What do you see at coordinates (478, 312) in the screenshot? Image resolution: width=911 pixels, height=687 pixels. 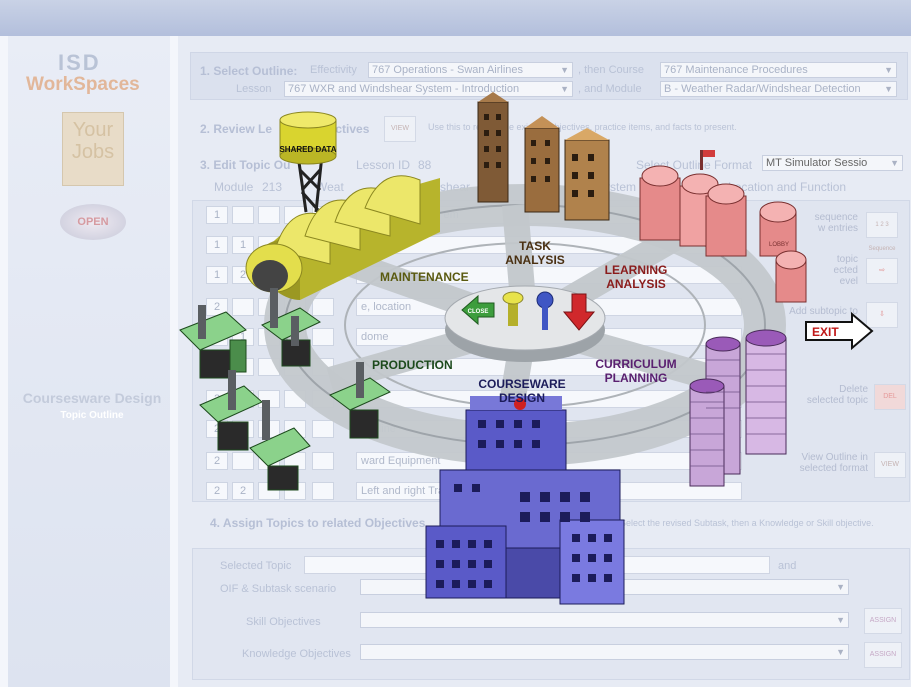 I see `close-icon-label: CLOSE` at bounding box center [478, 312].